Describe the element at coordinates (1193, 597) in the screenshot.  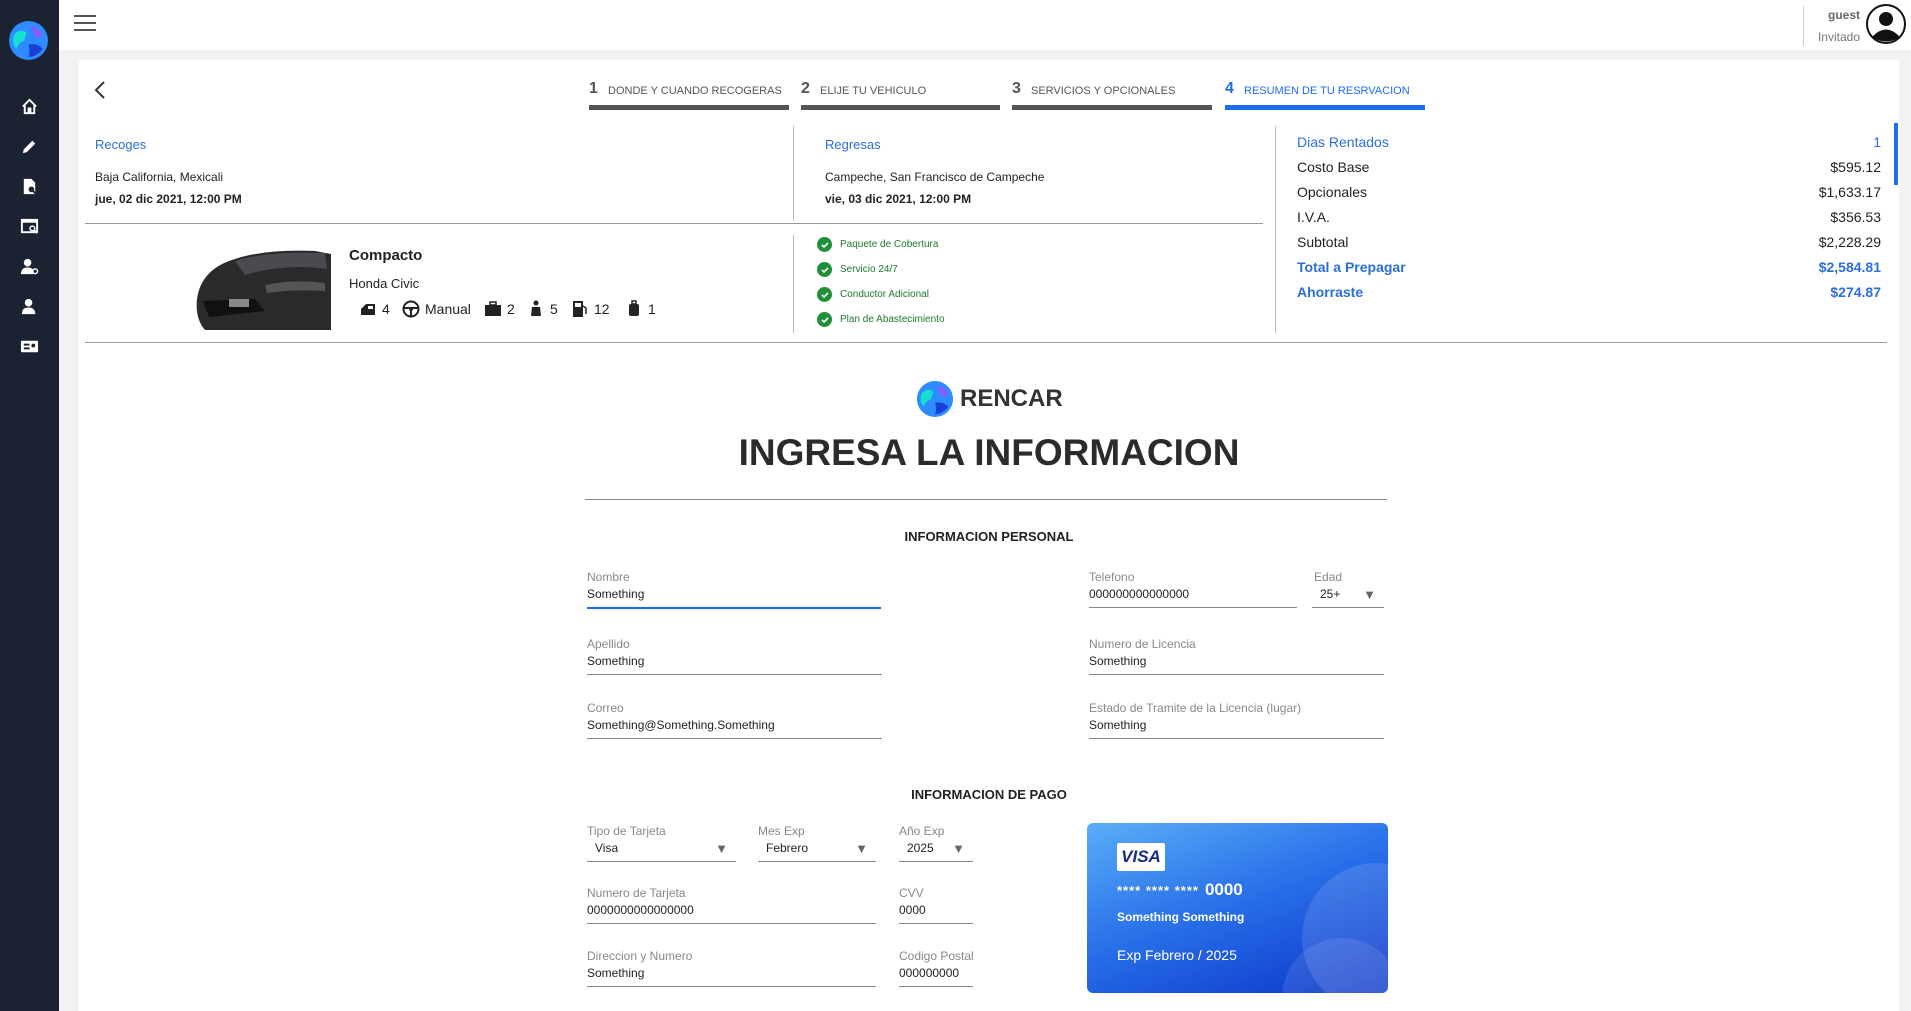
I see `telefono-input: 000000000000000` at that location.